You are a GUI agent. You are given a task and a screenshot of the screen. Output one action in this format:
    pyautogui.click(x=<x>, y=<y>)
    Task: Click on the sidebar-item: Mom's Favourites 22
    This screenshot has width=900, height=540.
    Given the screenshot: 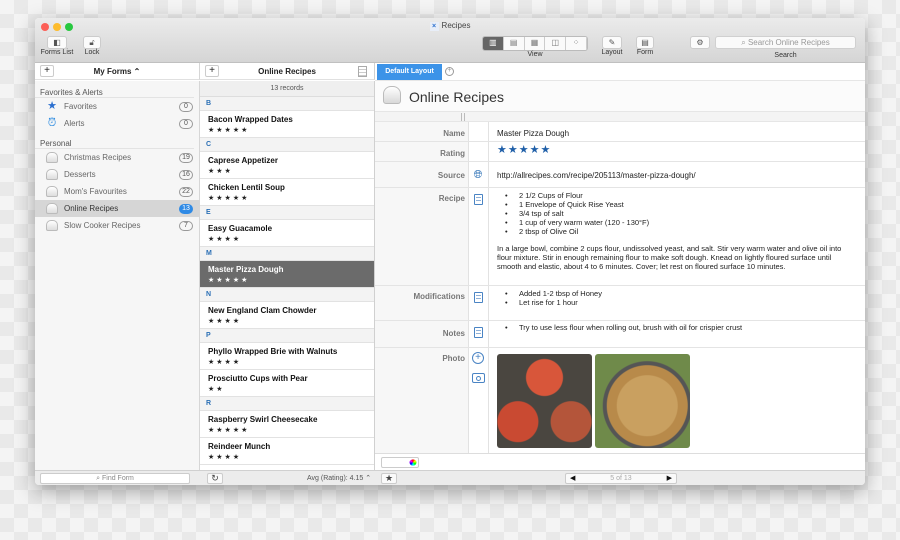 What is the action you would take?
    pyautogui.click(x=117, y=191)
    